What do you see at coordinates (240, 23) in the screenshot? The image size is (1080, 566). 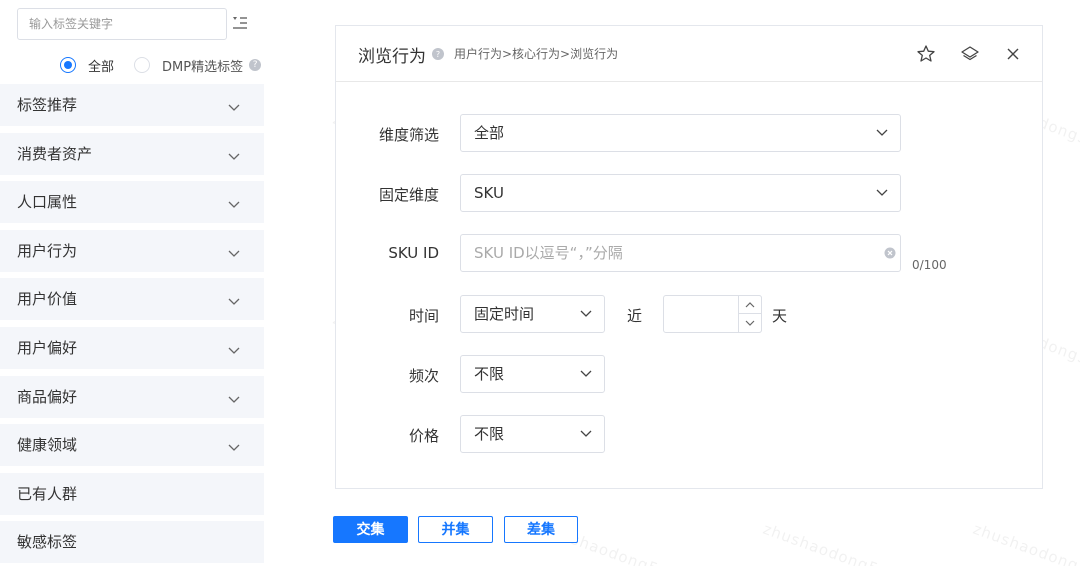 I see `filter-list-icon` at bounding box center [240, 23].